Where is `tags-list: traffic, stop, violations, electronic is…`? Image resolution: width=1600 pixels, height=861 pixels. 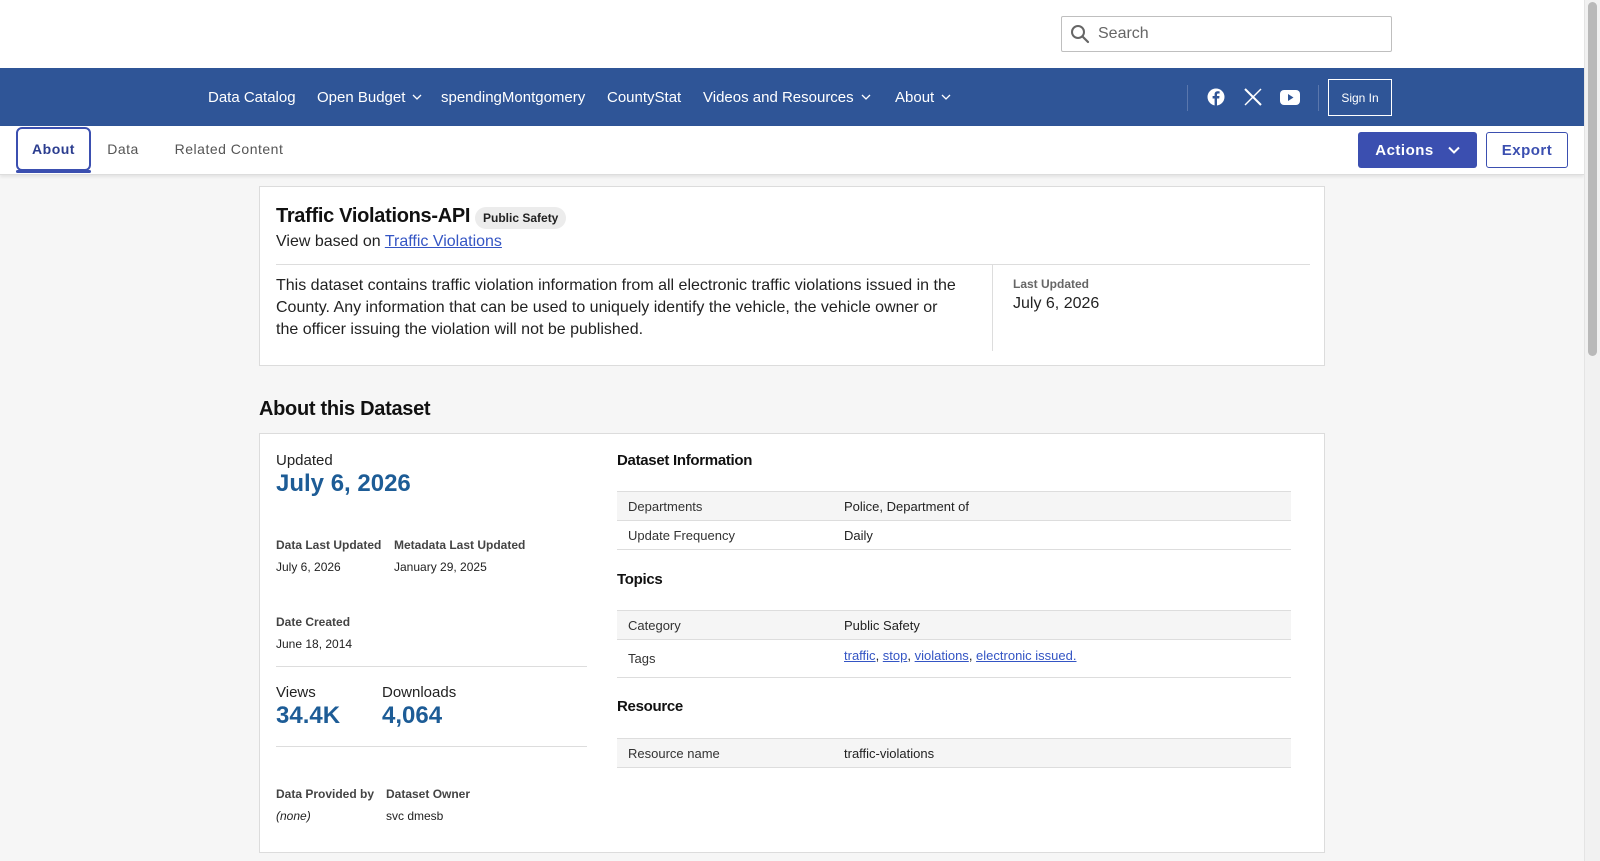 tags-list: traffic, stop, violations, electronic is… is located at coordinates (960, 655).